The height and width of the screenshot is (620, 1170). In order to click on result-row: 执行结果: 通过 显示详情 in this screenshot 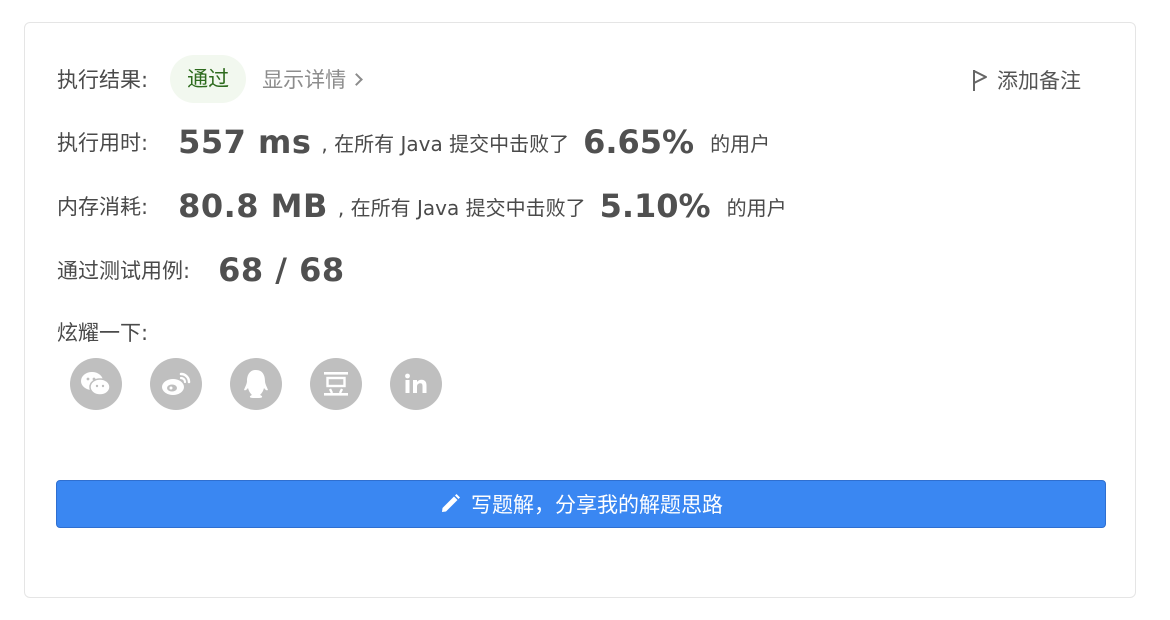, I will do `click(210, 79)`.